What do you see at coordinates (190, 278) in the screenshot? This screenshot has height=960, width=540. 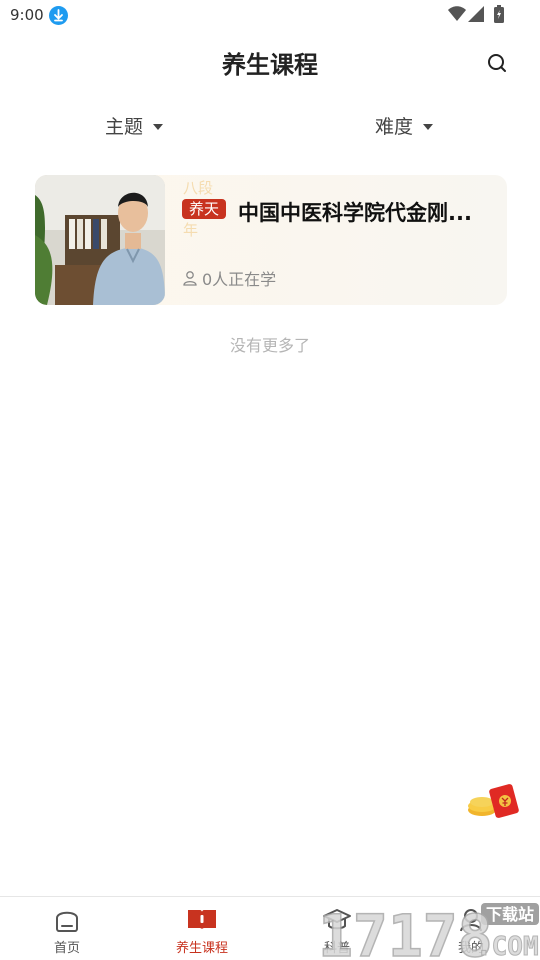 I see `user-icon` at bounding box center [190, 278].